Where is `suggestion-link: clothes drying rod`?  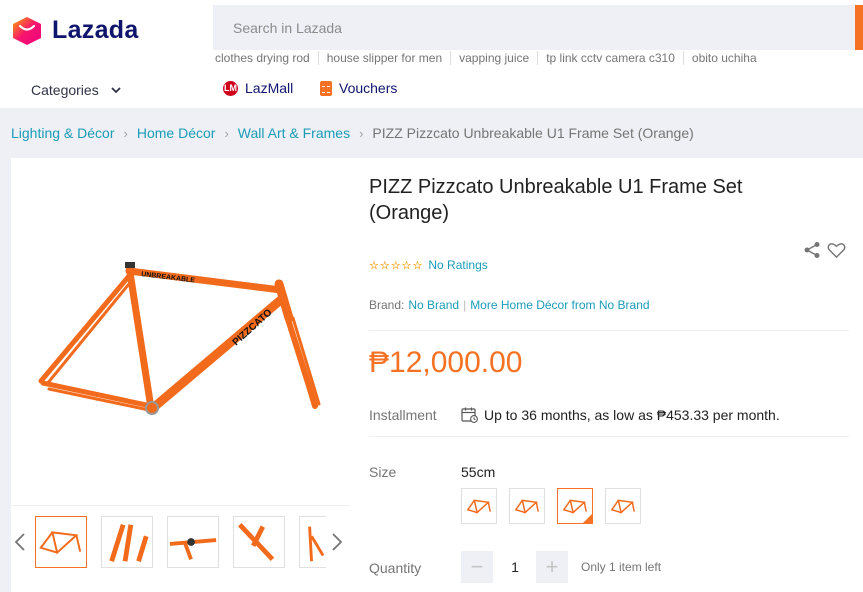
suggestion-link: clothes drying rod is located at coordinates (267, 58).